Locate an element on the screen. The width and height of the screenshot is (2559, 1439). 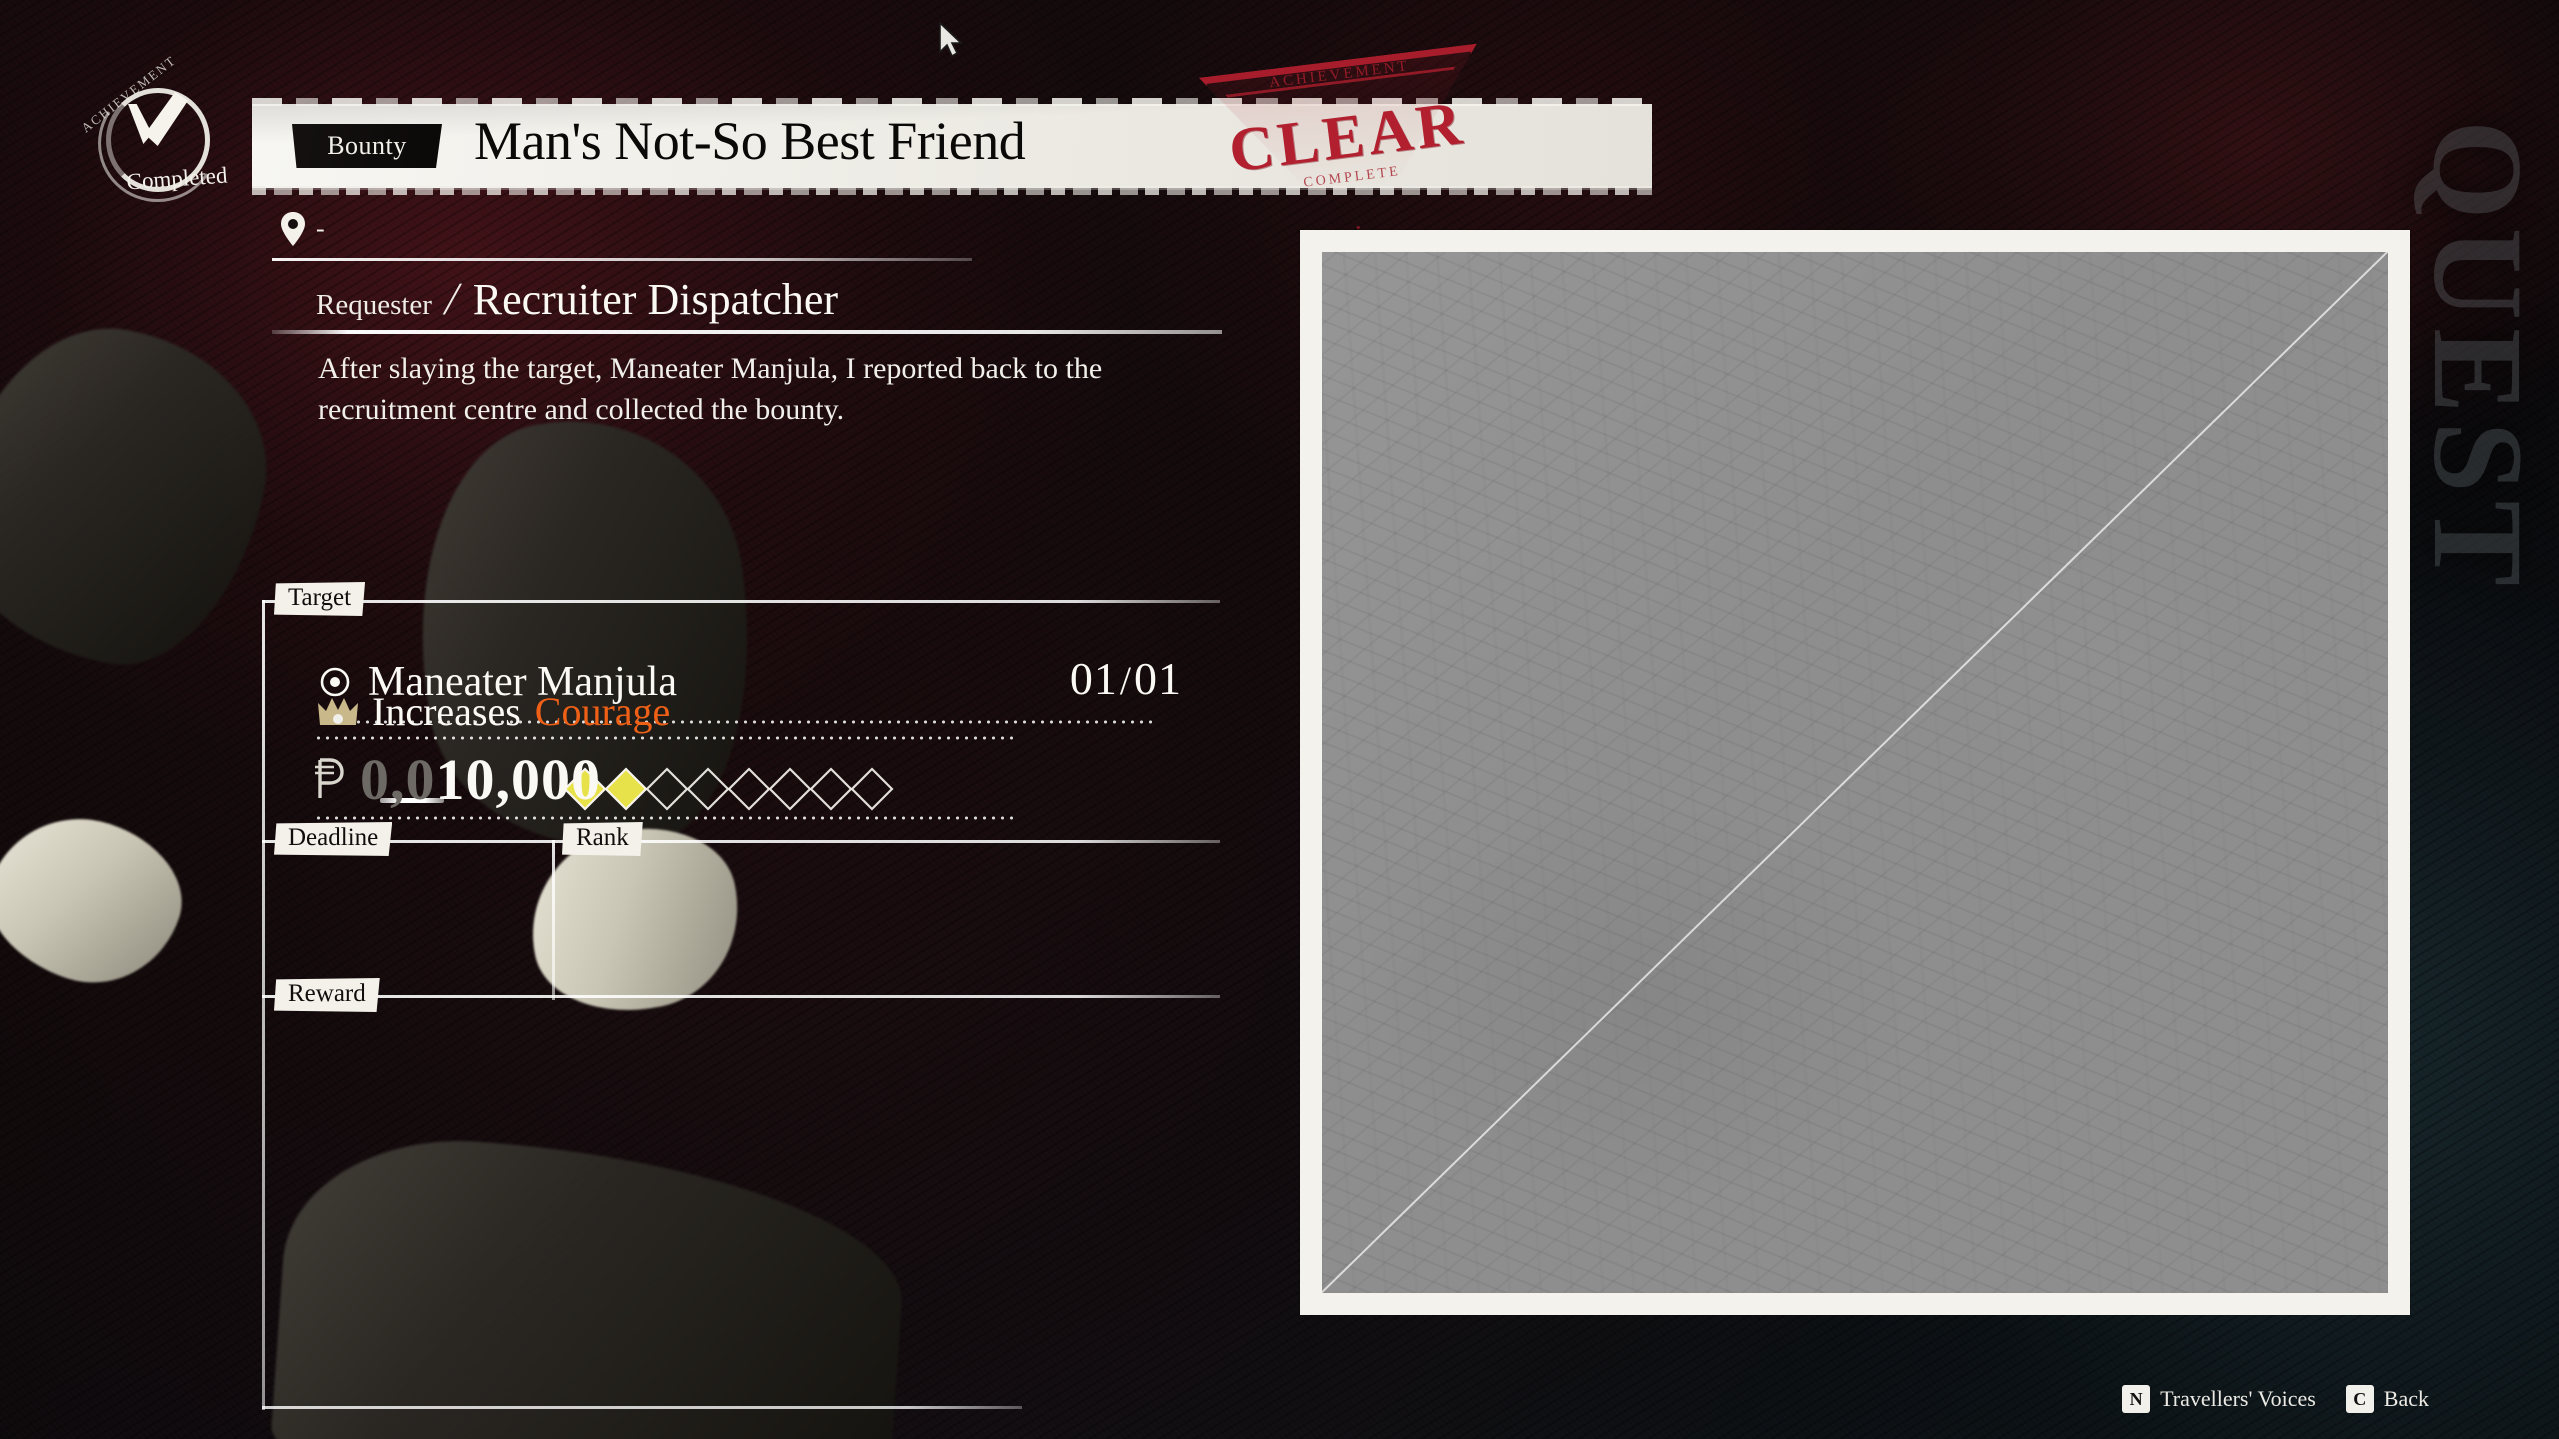
hint-label: Travellers' Voices is located at coordinates (2238, 1398).